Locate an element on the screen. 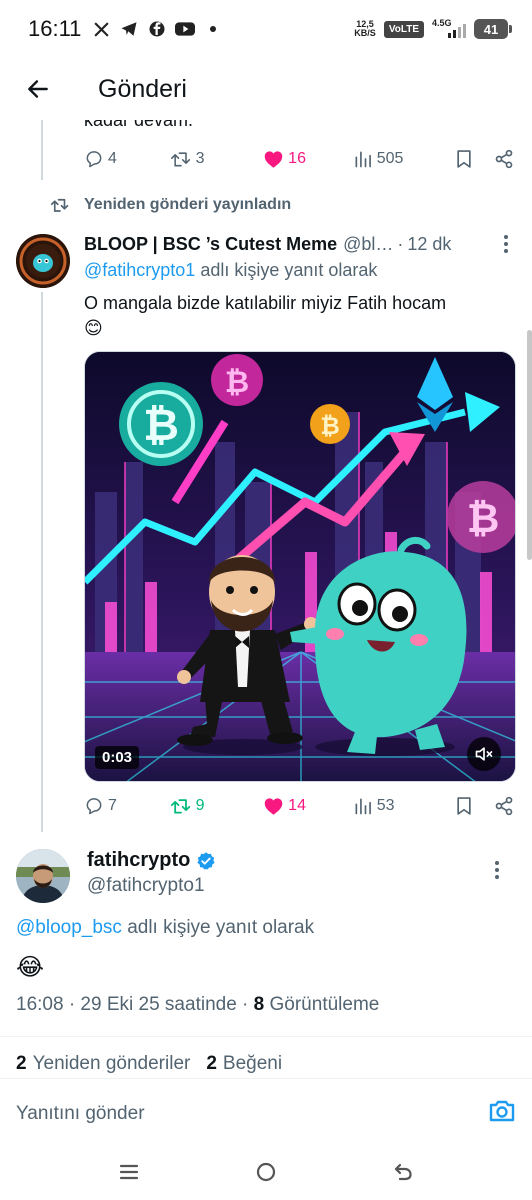  mention-link: @bloop_bsc is located at coordinates (69, 927).